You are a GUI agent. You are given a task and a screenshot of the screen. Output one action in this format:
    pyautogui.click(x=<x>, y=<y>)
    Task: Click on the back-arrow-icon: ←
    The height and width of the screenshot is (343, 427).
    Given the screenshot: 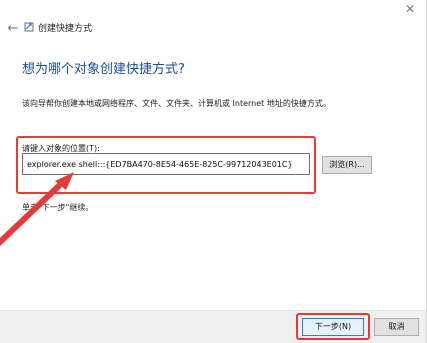 What is the action you would take?
    pyautogui.click(x=13, y=29)
    